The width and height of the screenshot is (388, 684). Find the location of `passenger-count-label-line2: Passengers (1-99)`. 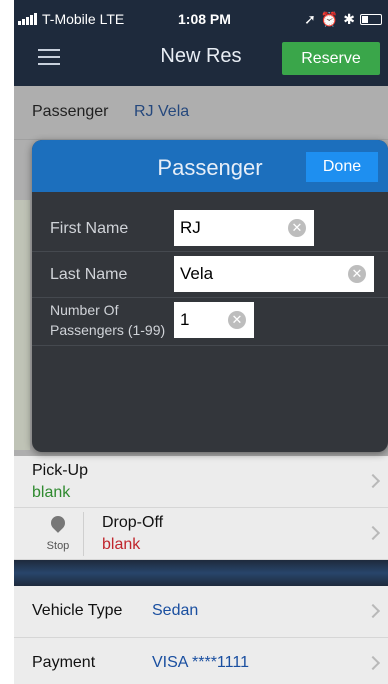

passenger-count-label-line2: Passengers (1-99) is located at coordinates (108, 330).